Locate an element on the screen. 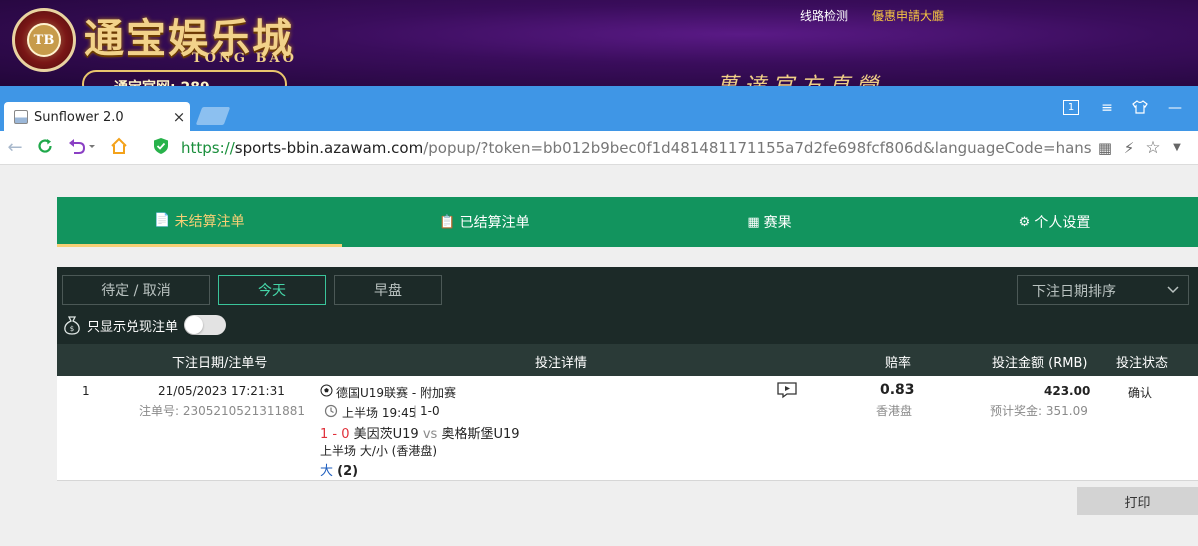  period-score: 1-0 is located at coordinates (430, 411).